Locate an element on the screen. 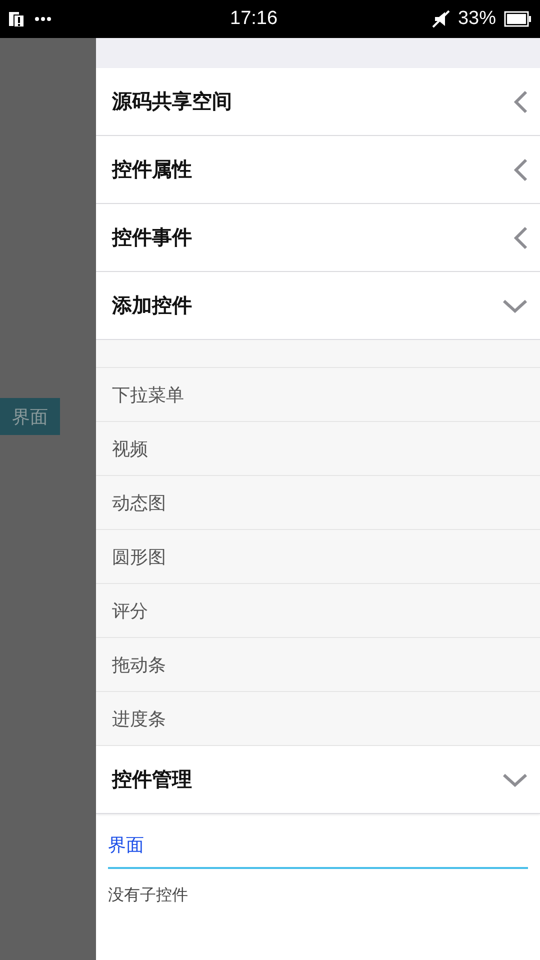 The height and width of the screenshot is (960, 540). empty-message: 没有子控件 is located at coordinates (148, 895).